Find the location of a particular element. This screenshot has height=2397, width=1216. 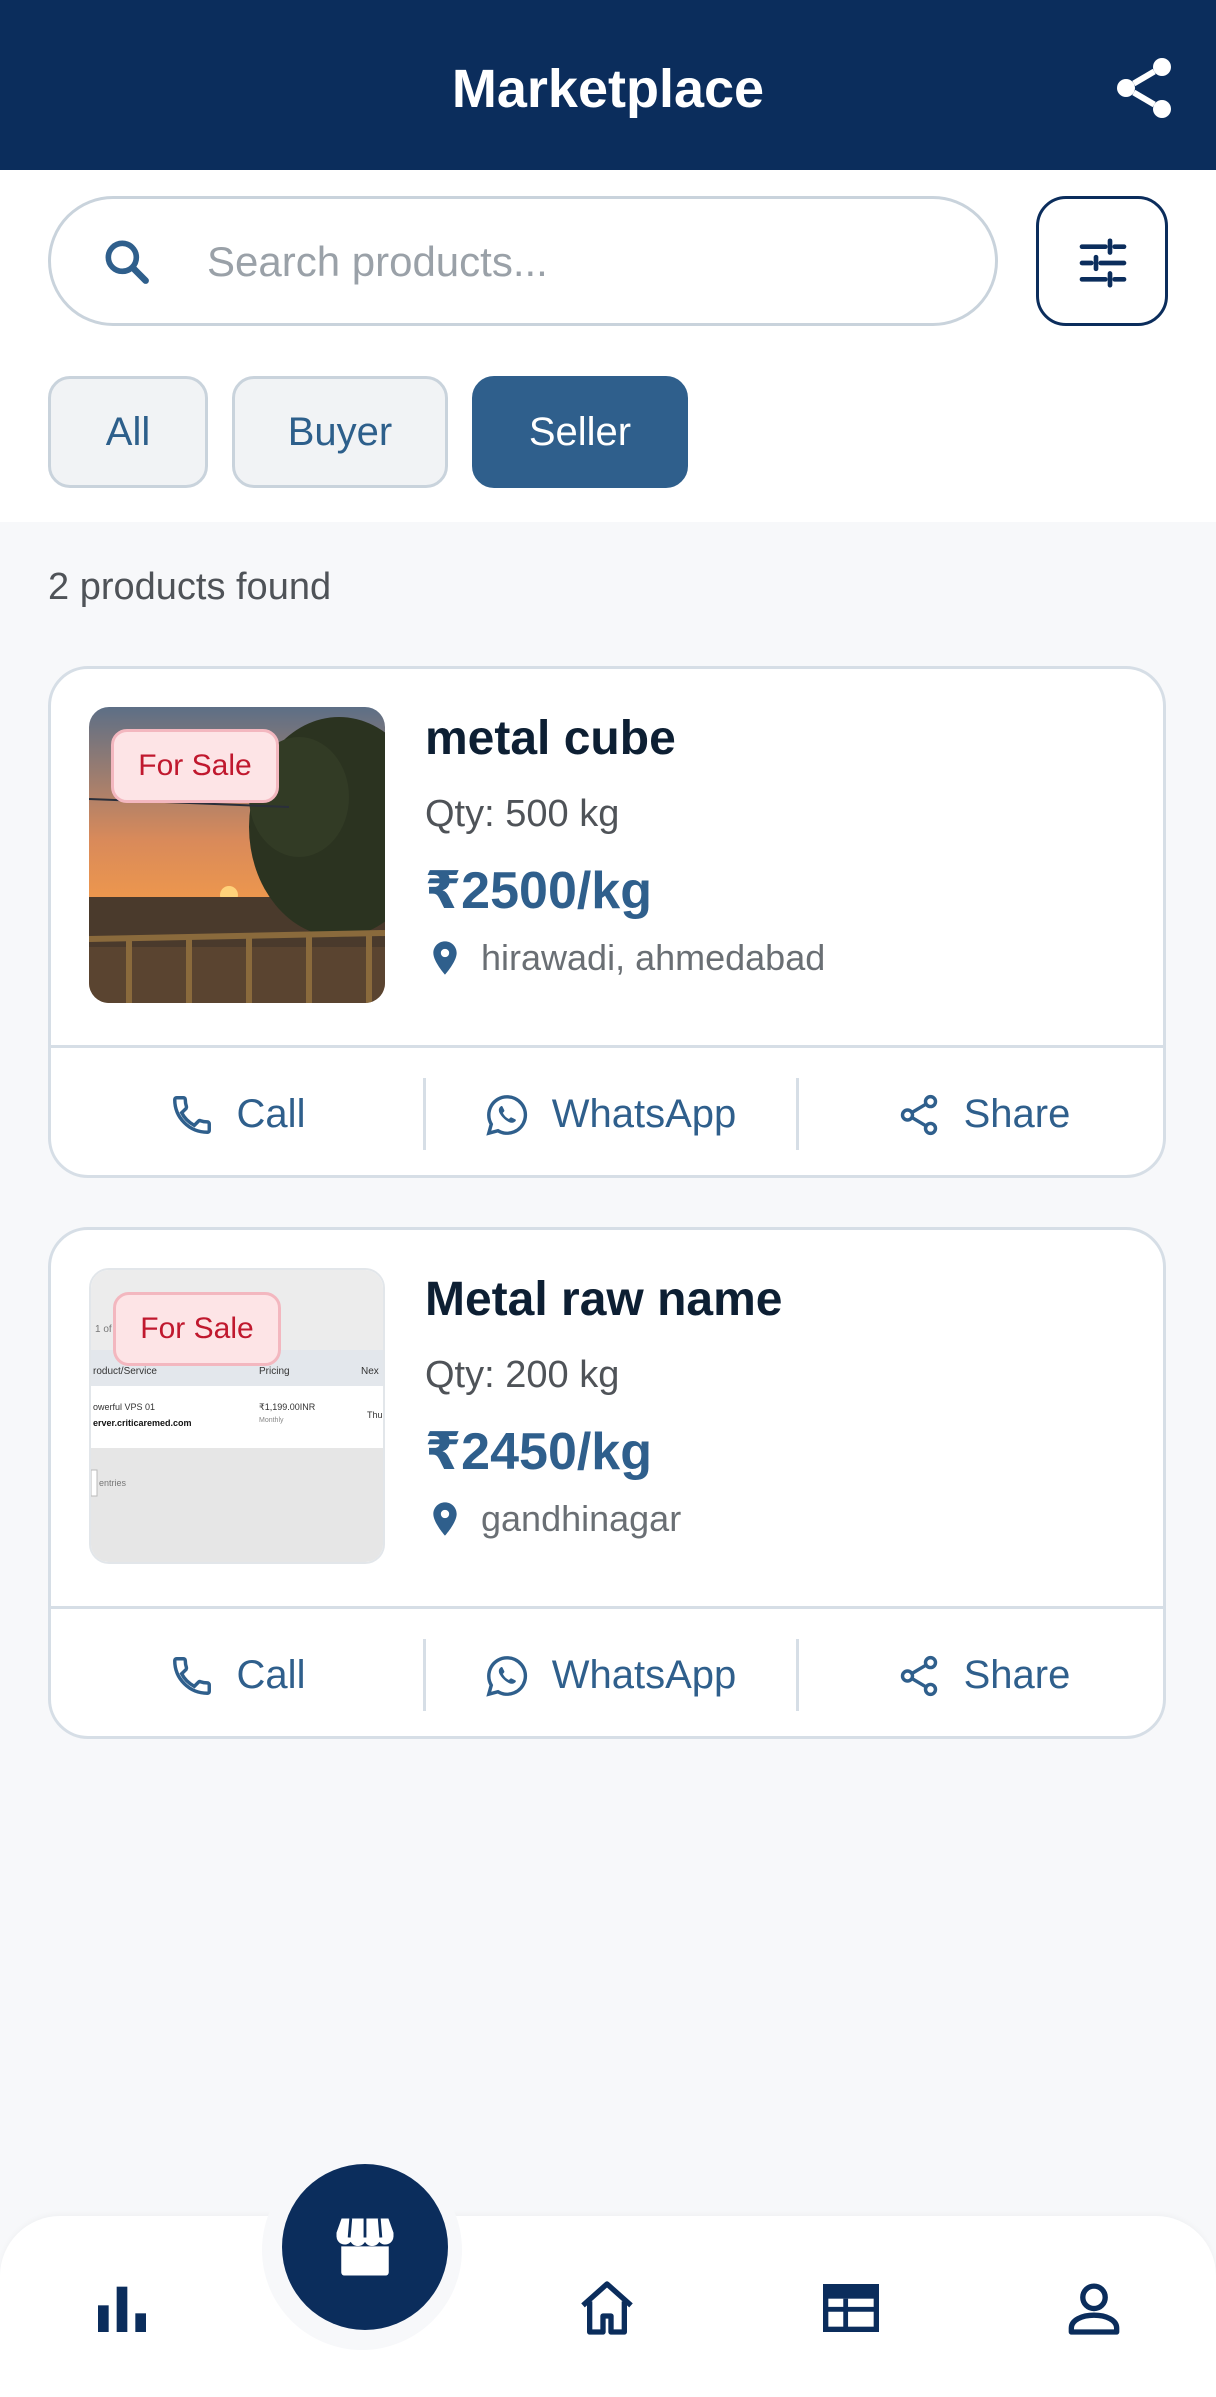

product-qty: Qty: 500 kg is located at coordinates (522, 814).